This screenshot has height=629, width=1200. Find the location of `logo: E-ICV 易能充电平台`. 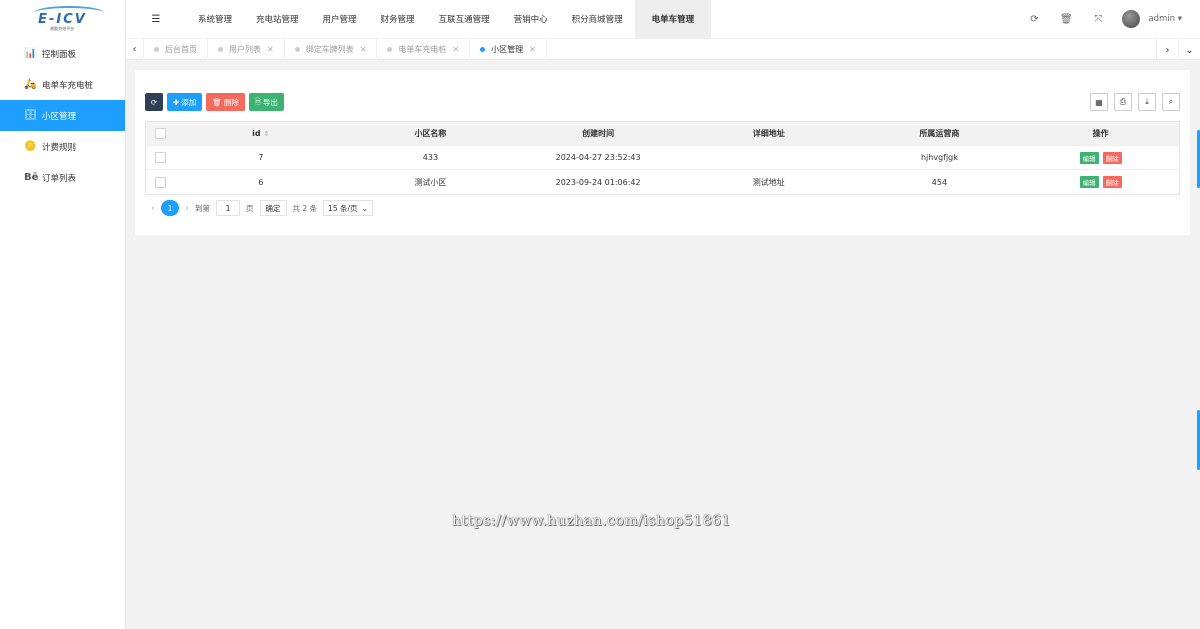

logo: E-ICV 易能充电平台 is located at coordinates (62, 19).